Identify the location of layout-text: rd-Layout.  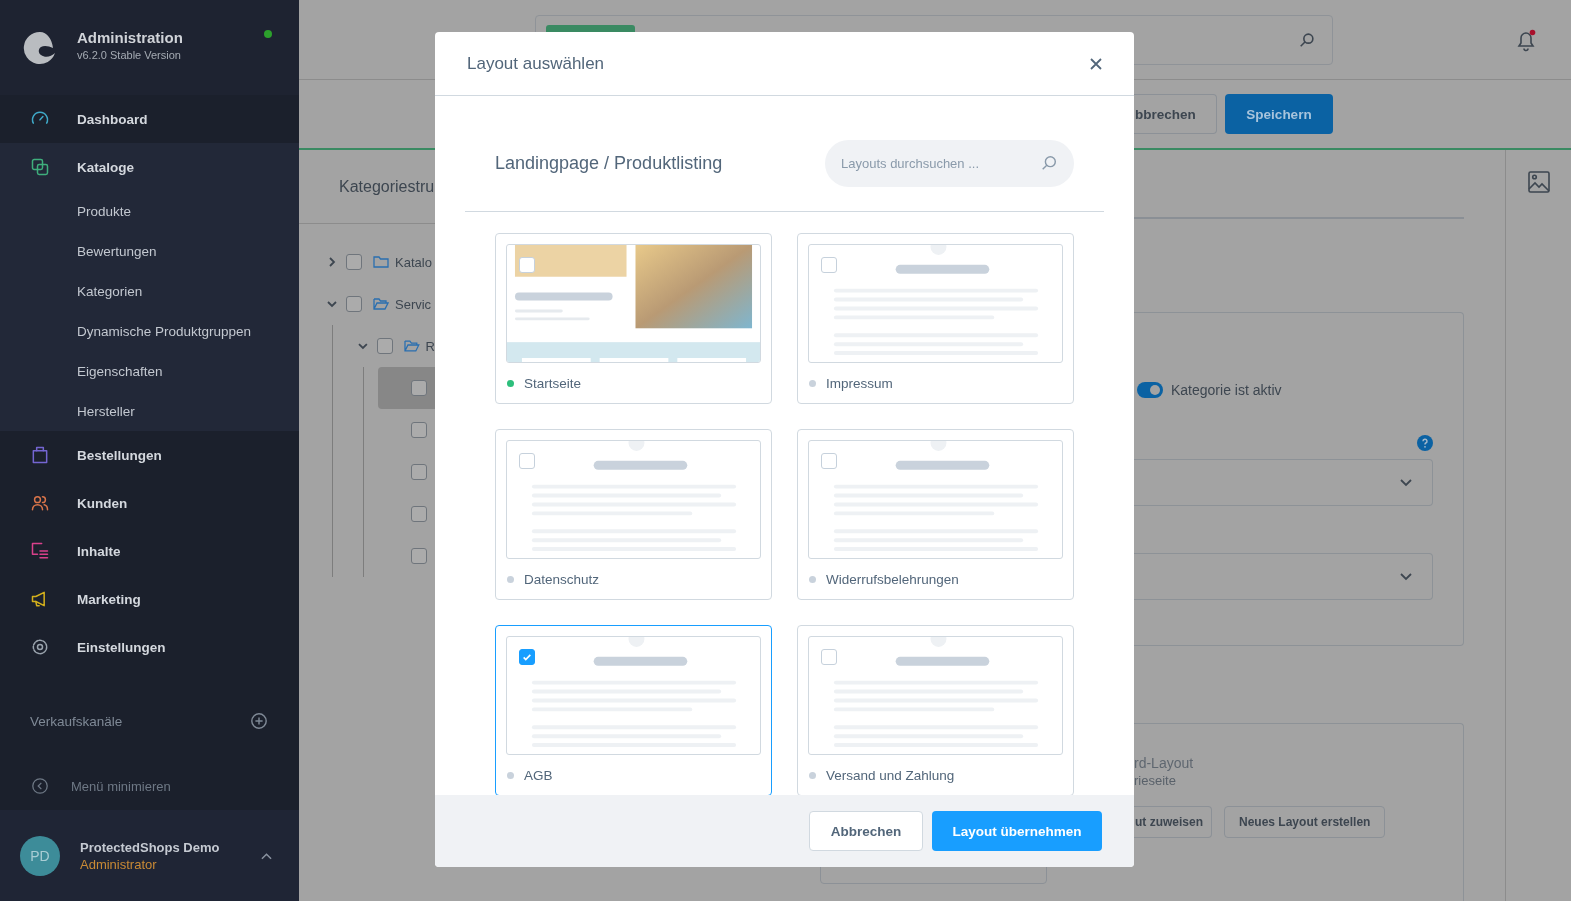
(1164, 763).